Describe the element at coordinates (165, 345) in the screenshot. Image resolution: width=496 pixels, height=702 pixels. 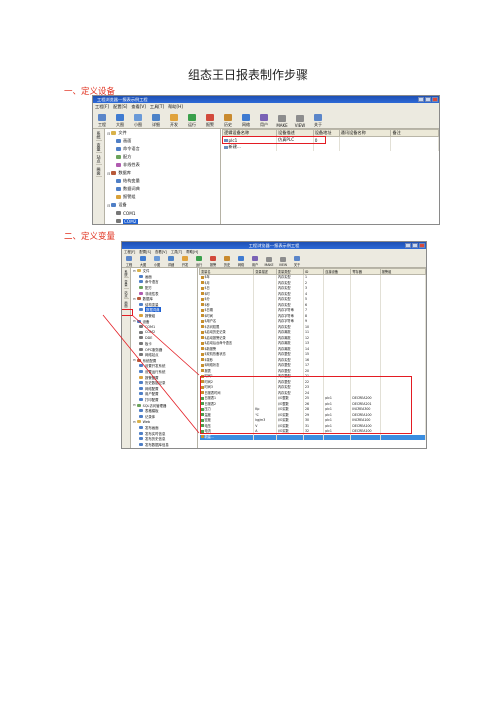
I see `connector-line-top` at that location.